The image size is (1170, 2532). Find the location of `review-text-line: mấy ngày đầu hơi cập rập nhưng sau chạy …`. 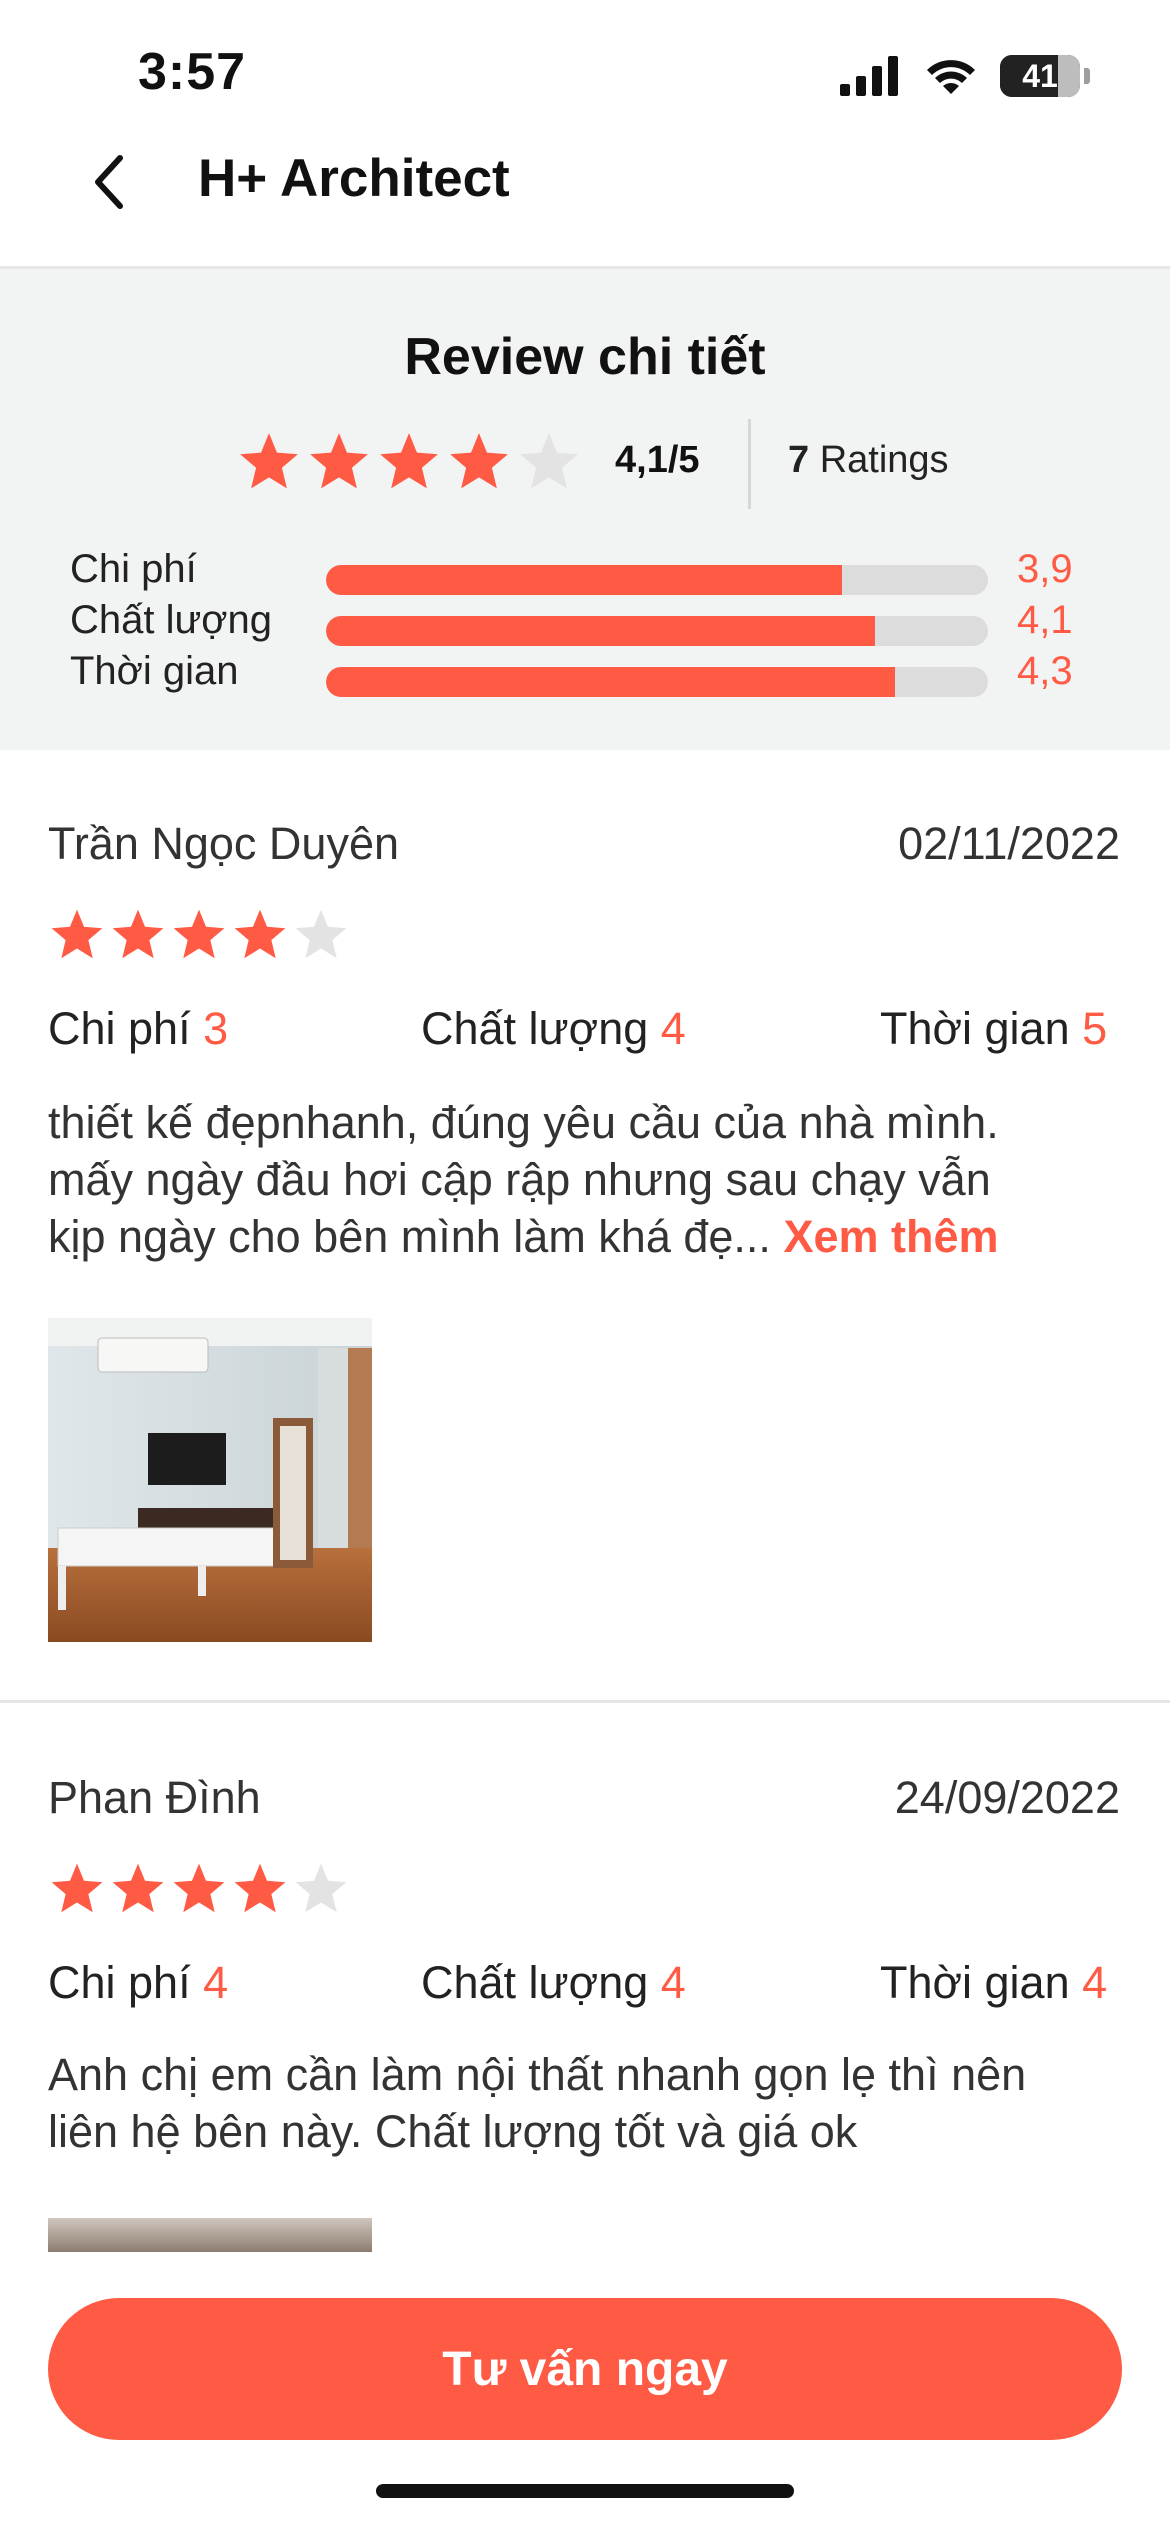

review-text-line: mấy ngày đầu hơi cập rập nhưng sau chạy … is located at coordinates (519, 1179).